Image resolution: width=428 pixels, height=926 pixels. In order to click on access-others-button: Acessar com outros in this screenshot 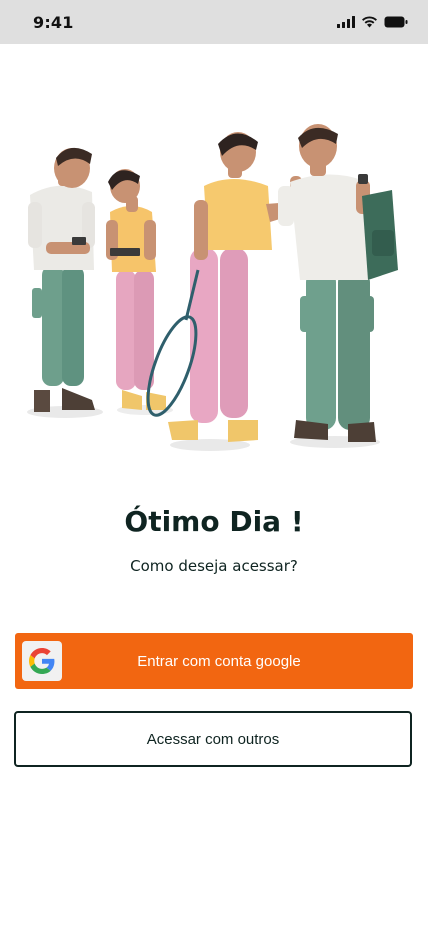, I will do `click(213, 739)`.